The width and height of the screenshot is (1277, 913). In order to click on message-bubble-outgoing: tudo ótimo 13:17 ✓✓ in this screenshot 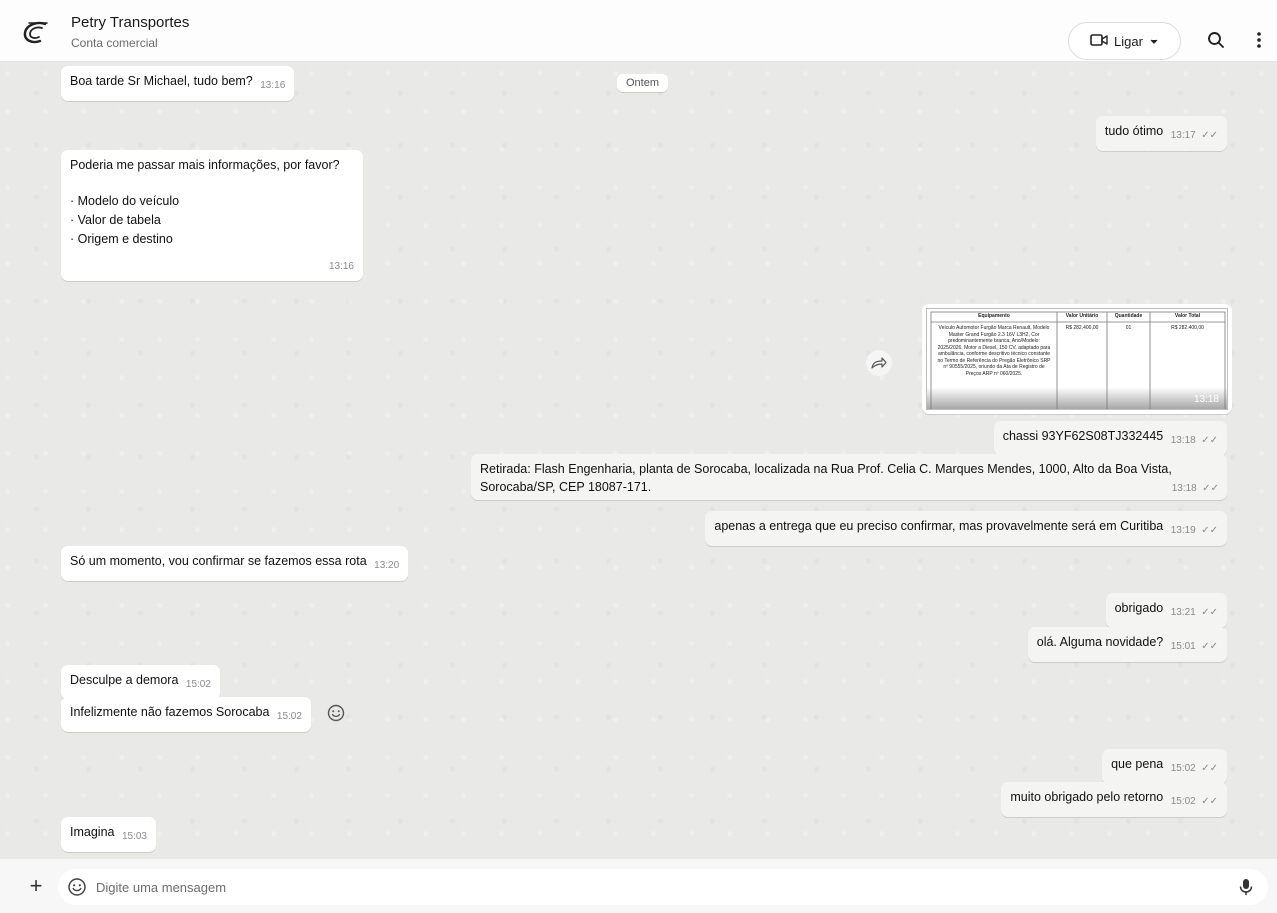, I will do `click(1161, 133)`.